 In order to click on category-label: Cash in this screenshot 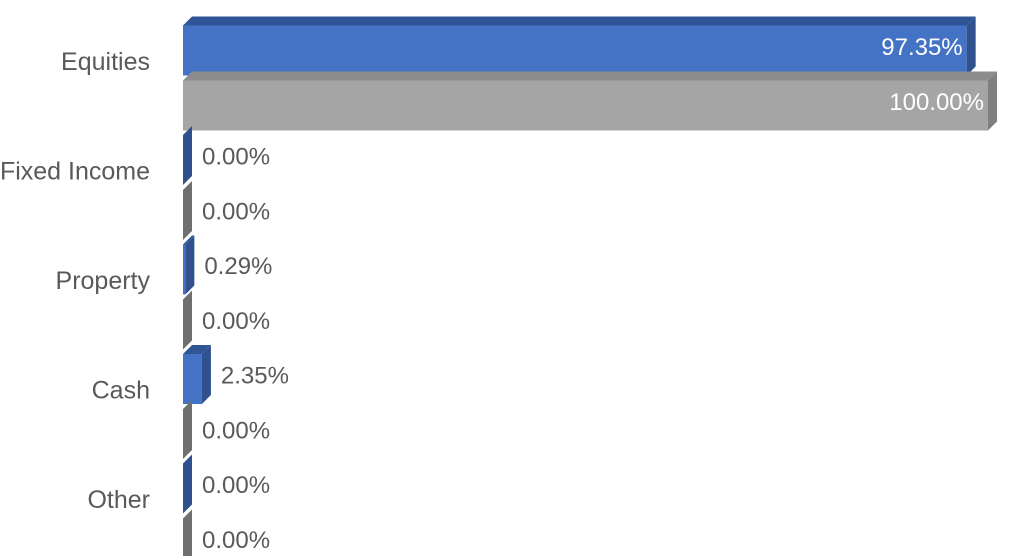, I will do `click(121, 391)`.